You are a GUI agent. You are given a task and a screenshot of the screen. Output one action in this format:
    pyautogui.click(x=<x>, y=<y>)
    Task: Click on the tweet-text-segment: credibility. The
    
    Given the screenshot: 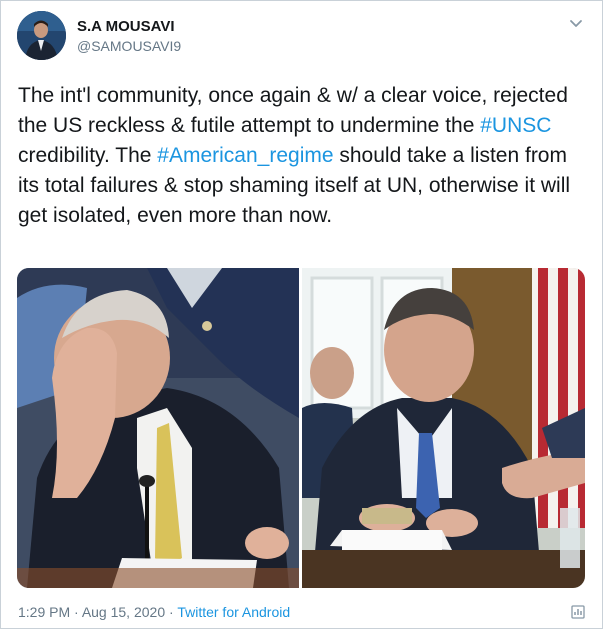 What is the action you would take?
    pyautogui.click(x=88, y=155)
    